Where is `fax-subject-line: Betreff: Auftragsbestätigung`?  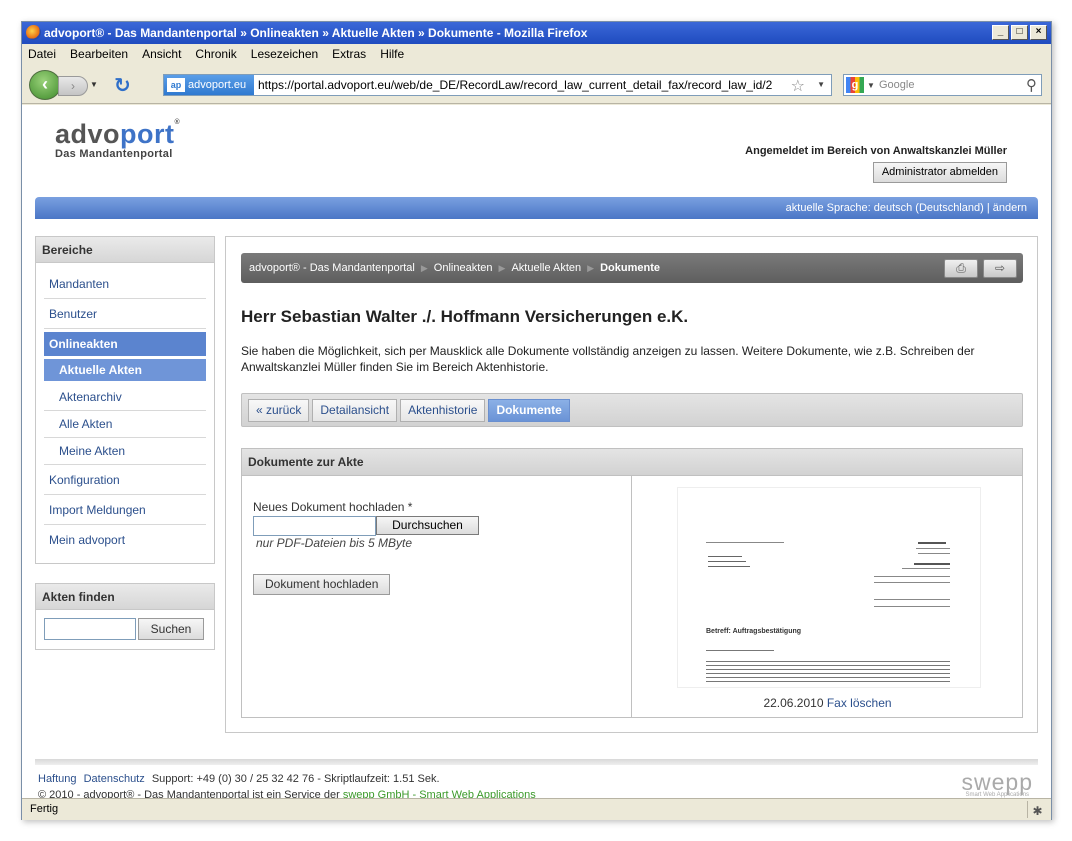
fax-subject-line: Betreff: Auftragsbestätigung is located at coordinates (754, 631).